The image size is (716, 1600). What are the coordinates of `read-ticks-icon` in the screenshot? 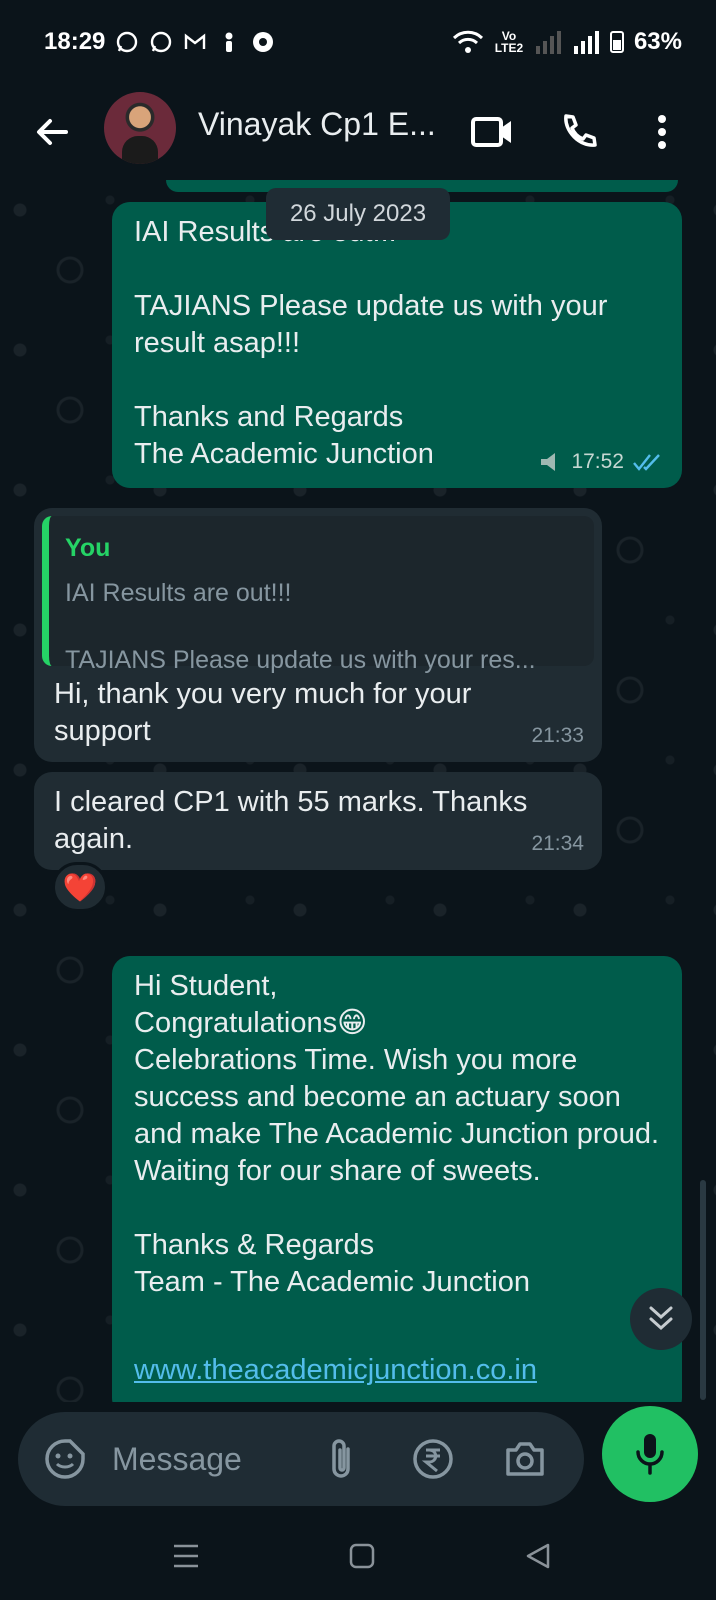 It's located at (646, 462).